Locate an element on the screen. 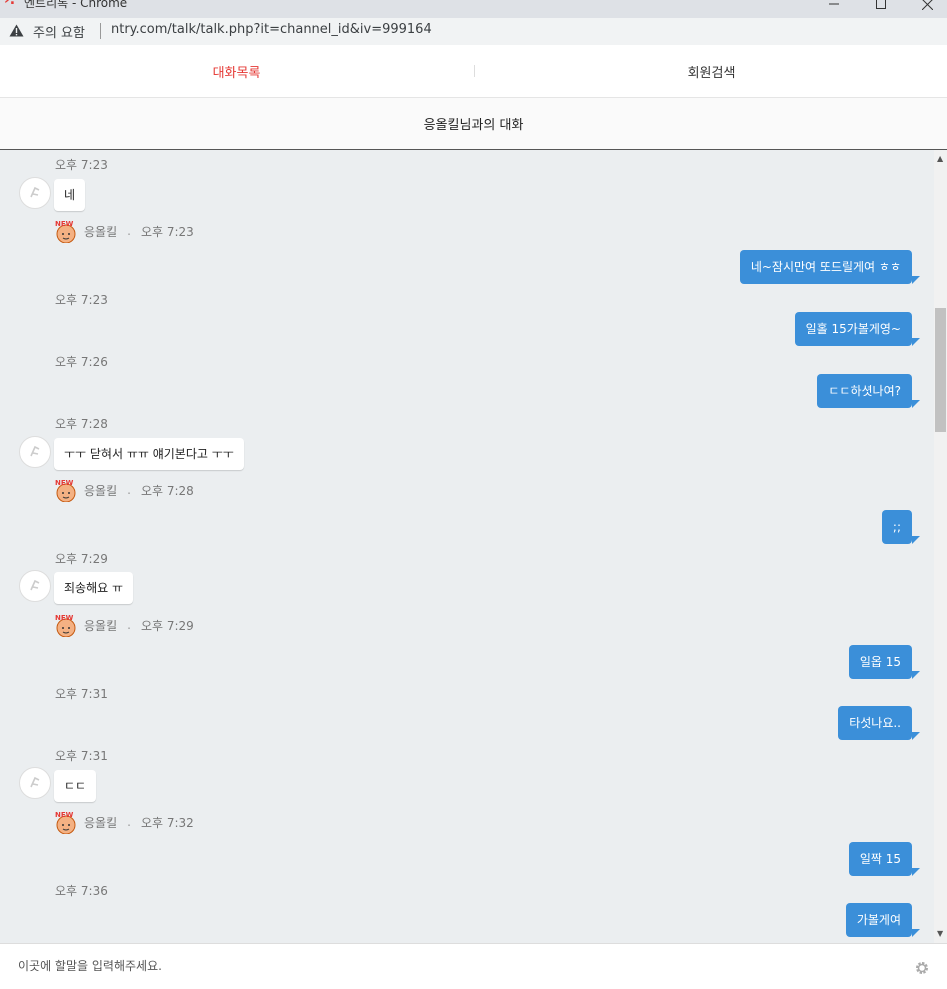  gear-icon is located at coordinates (922, 968).